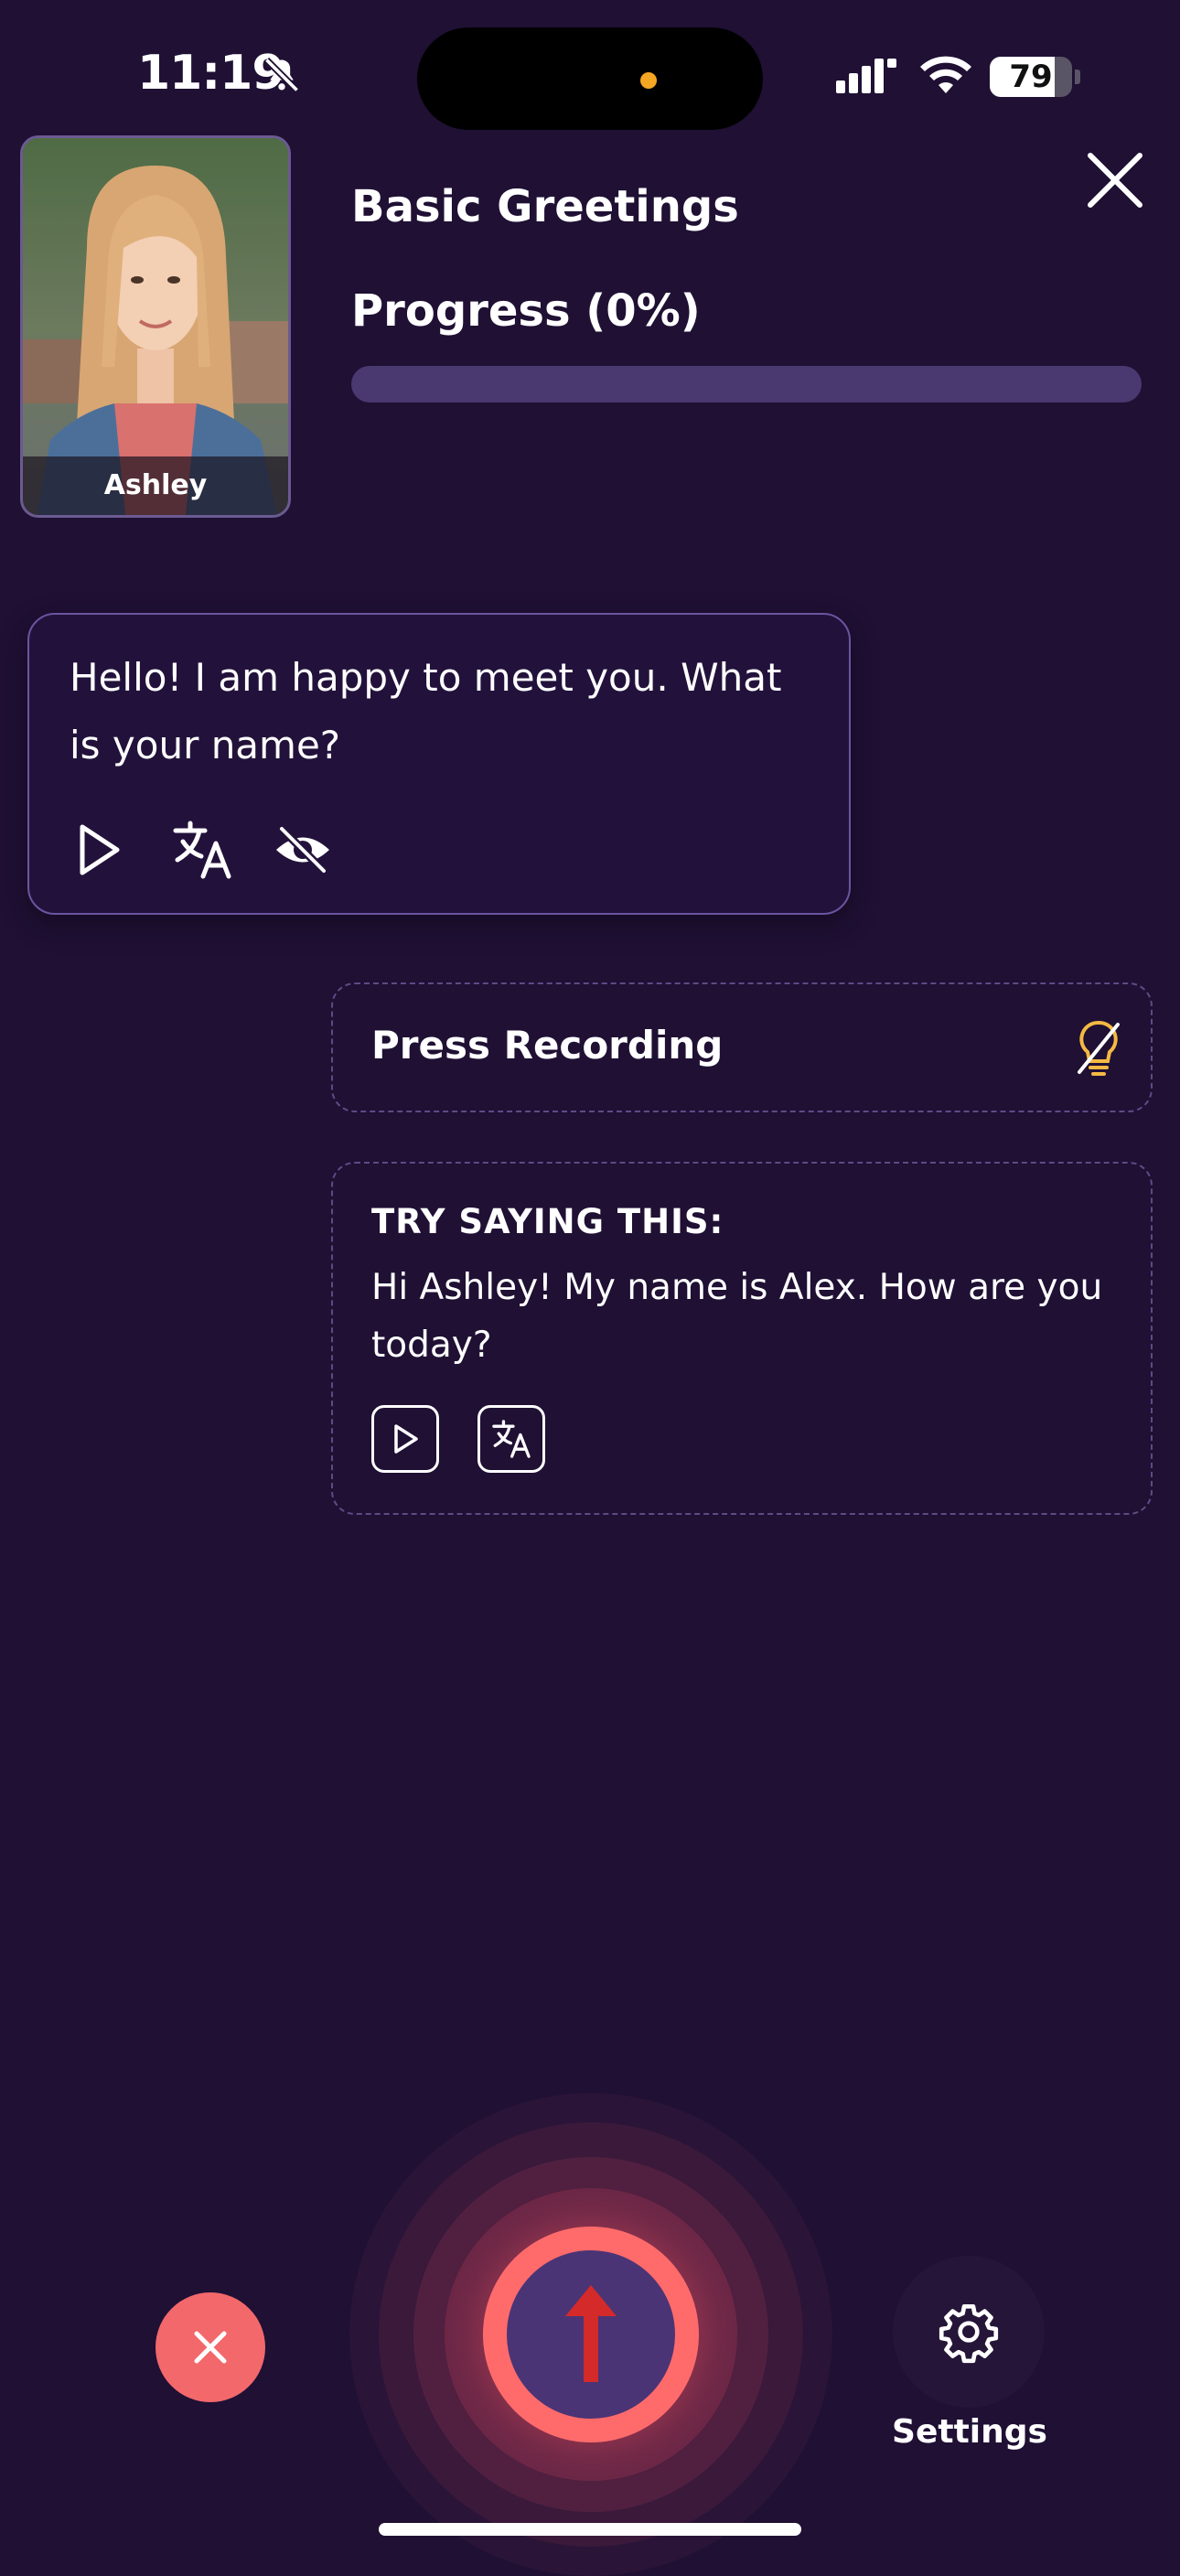  What do you see at coordinates (303, 850) in the screenshot?
I see `hide-text-icon` at bounding box center [303, 850].